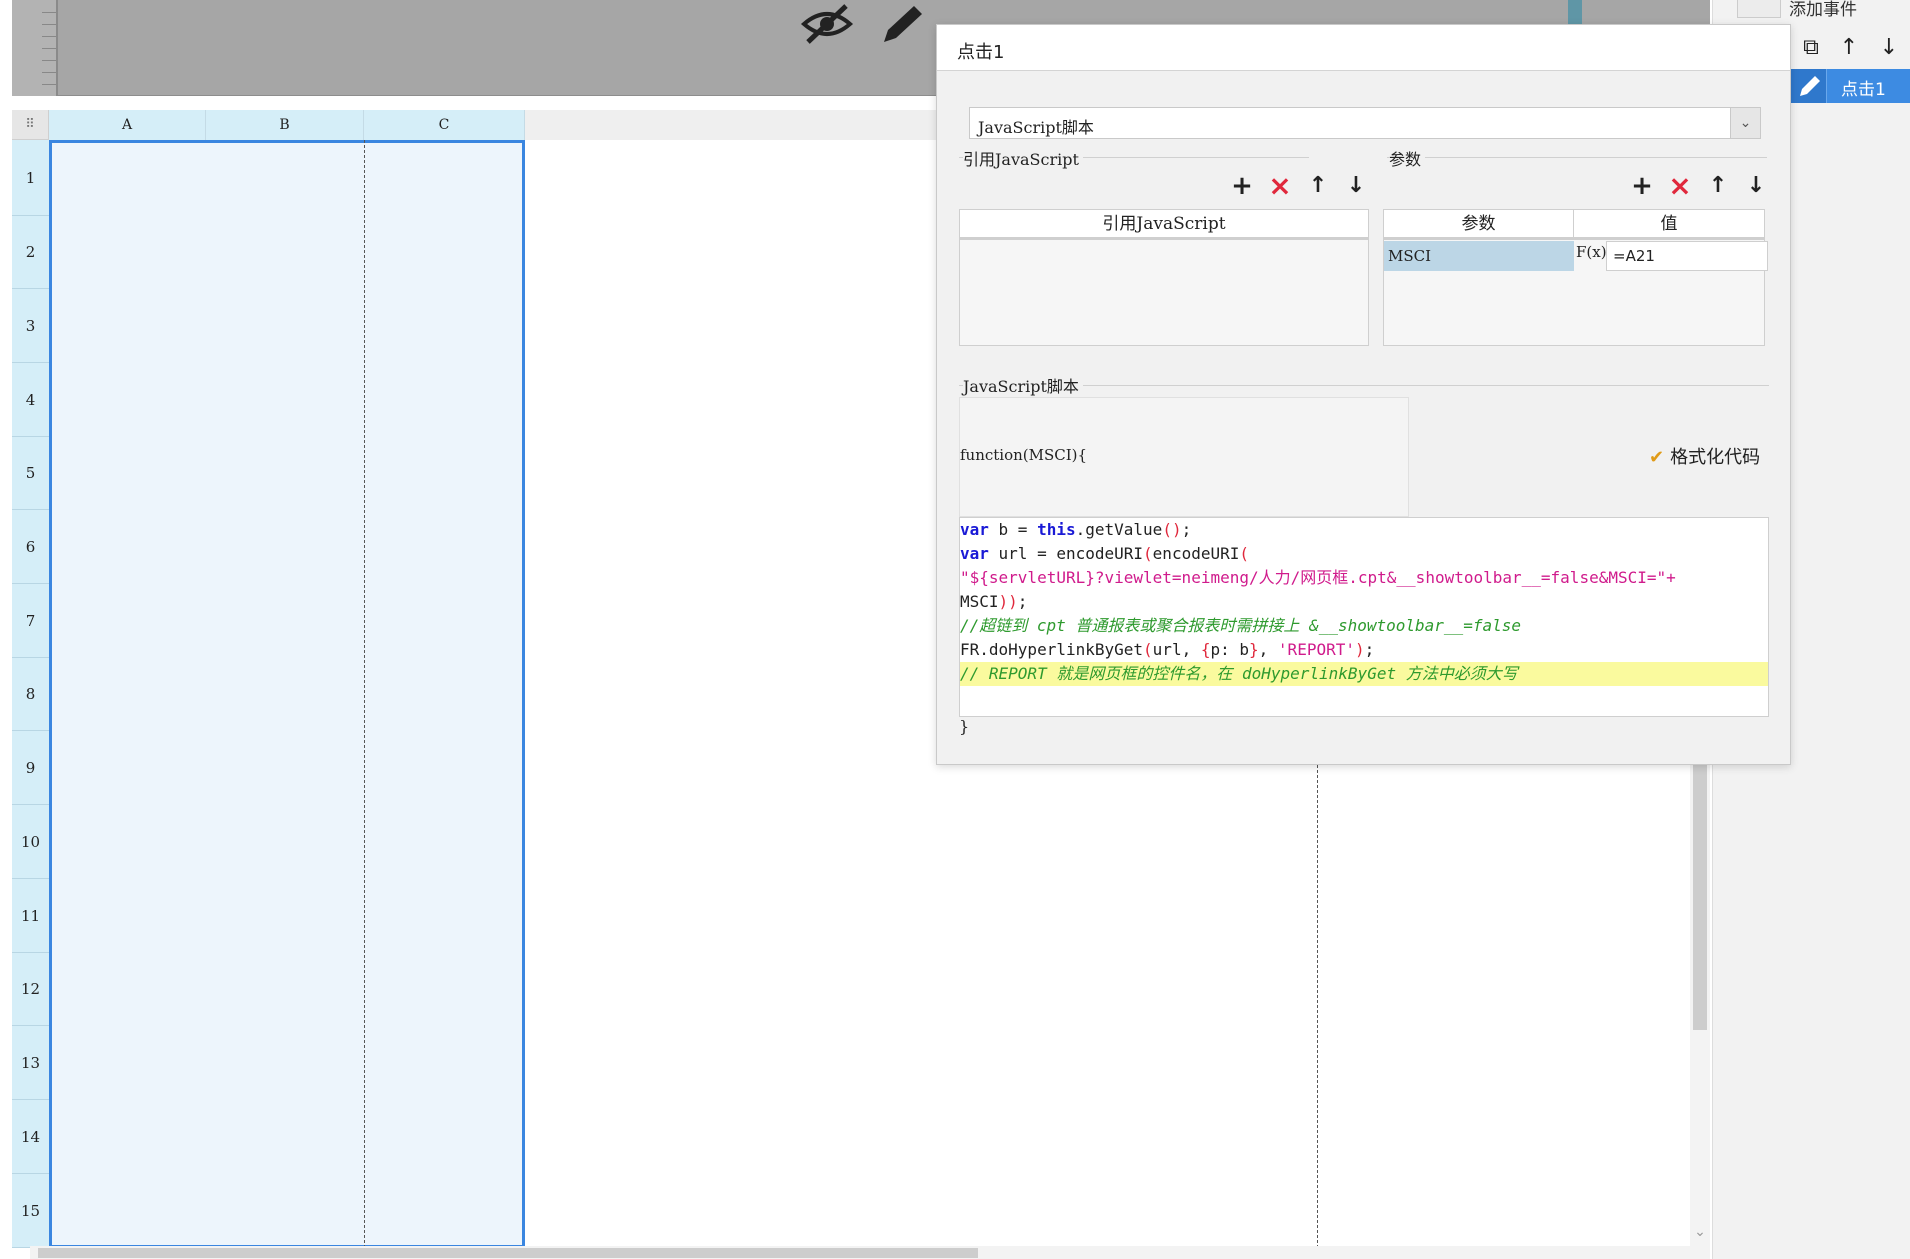  Describe the element at coordinates (1669, 225) in the screenshot. I see `params-column-header: 值` at that location.